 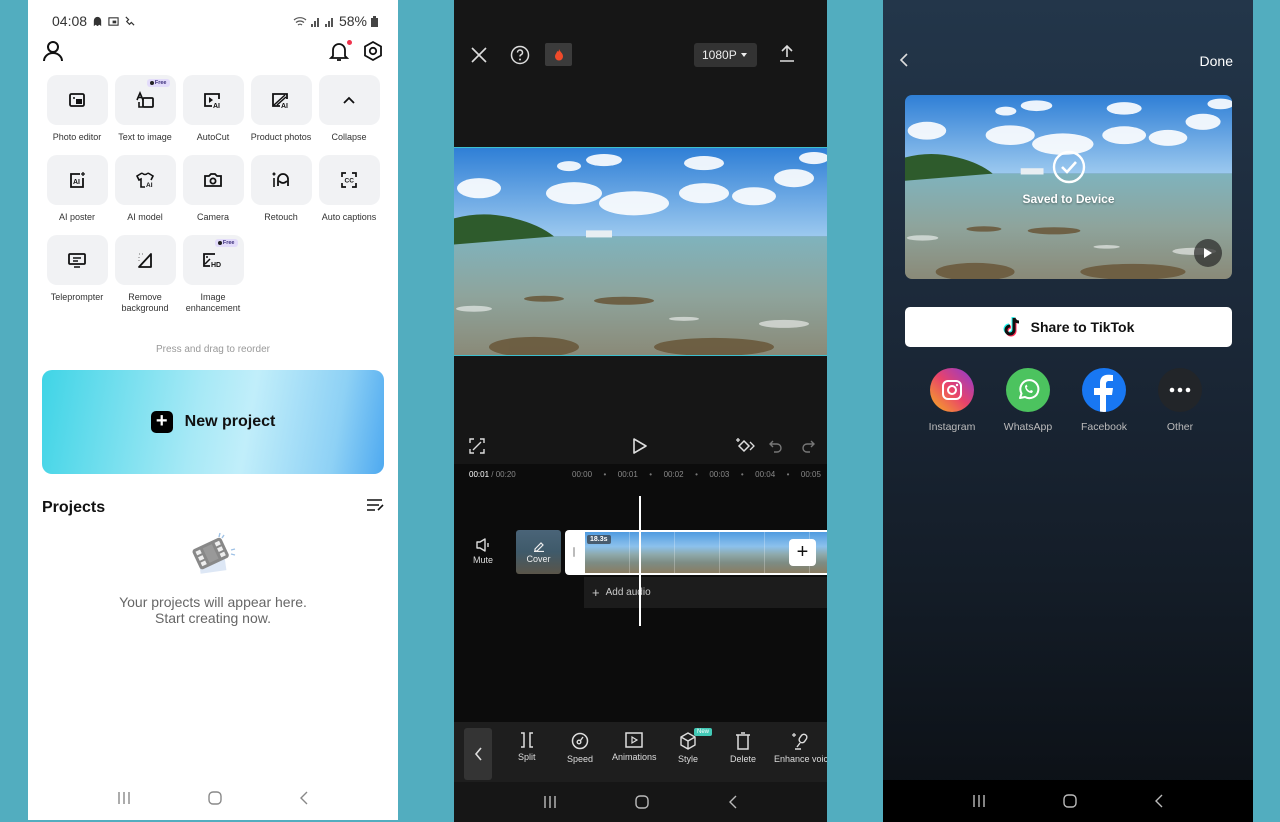 I want to click on image-enhancement-icon: HD, so click(x=212, y=261).